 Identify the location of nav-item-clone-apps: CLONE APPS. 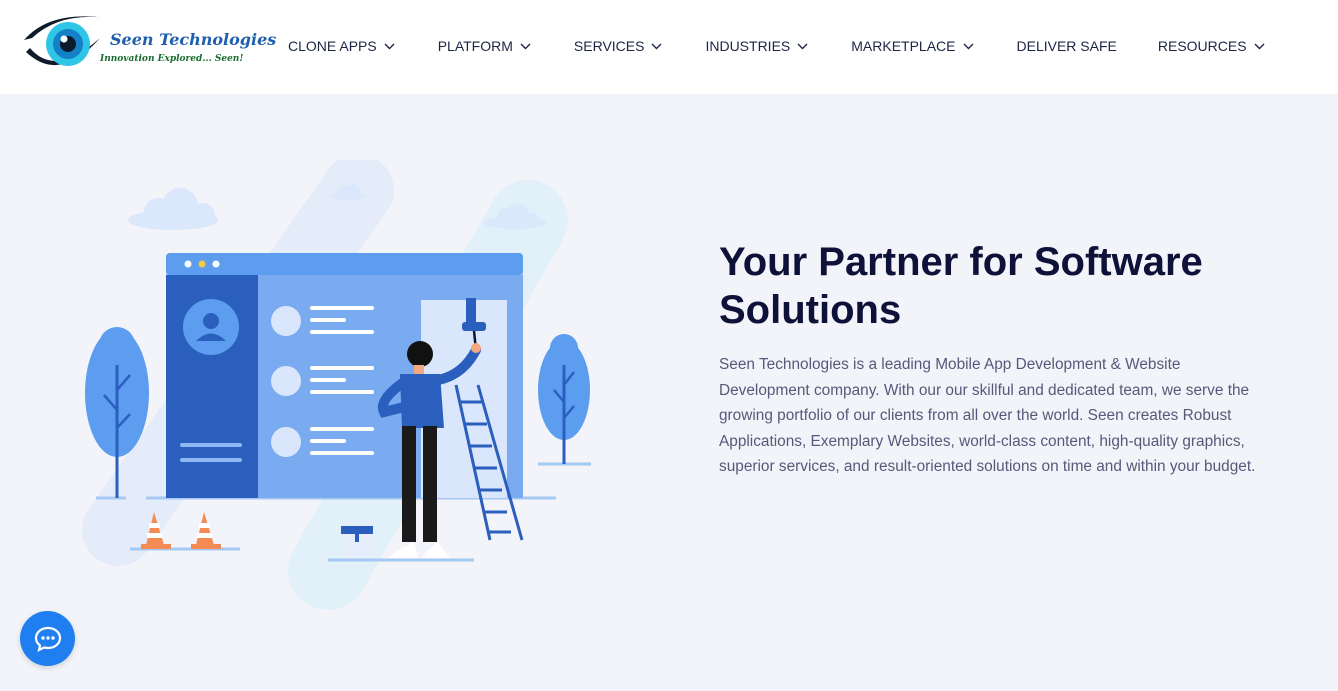
(341, 46).